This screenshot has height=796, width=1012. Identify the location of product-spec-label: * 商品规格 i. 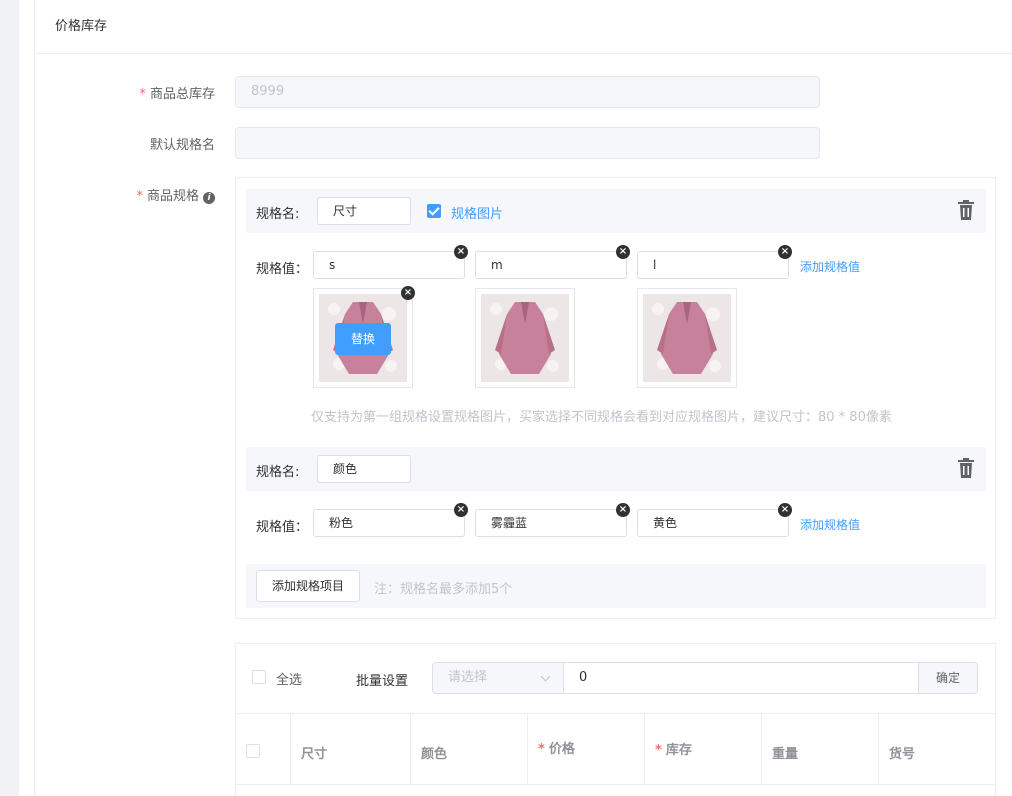
(157, 194).